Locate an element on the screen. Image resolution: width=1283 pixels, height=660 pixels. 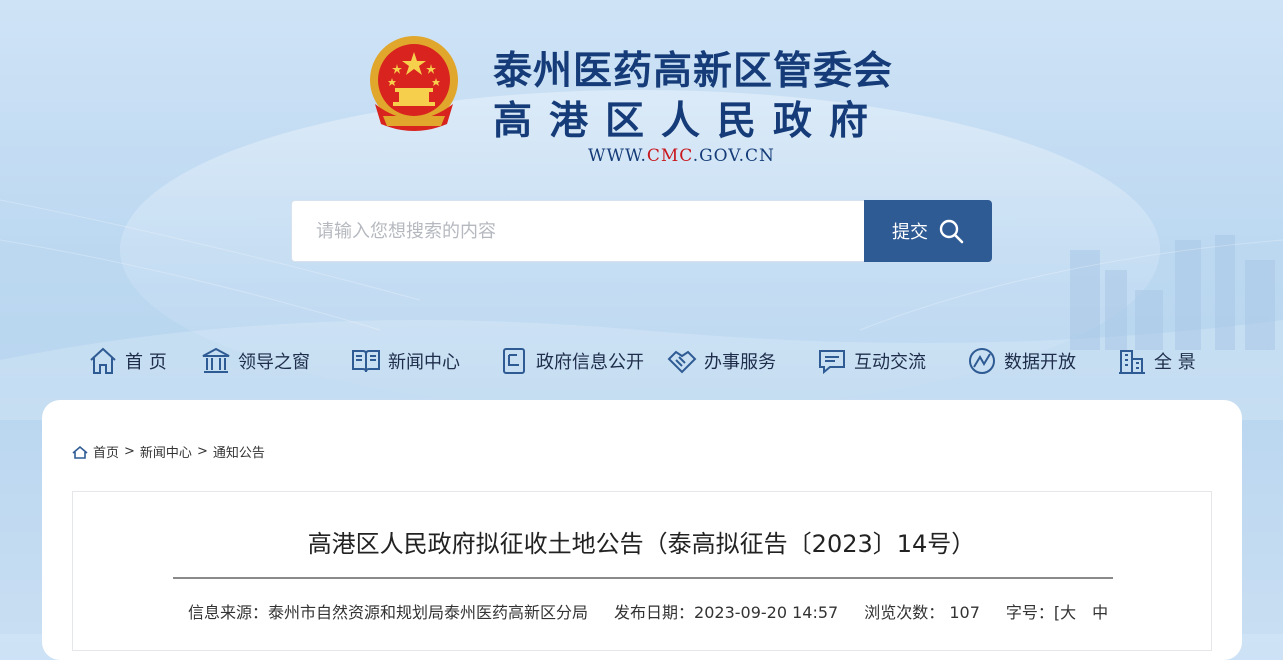
nav-item-gov-info: 政府信息公开 is located at coordinates (571, 361).